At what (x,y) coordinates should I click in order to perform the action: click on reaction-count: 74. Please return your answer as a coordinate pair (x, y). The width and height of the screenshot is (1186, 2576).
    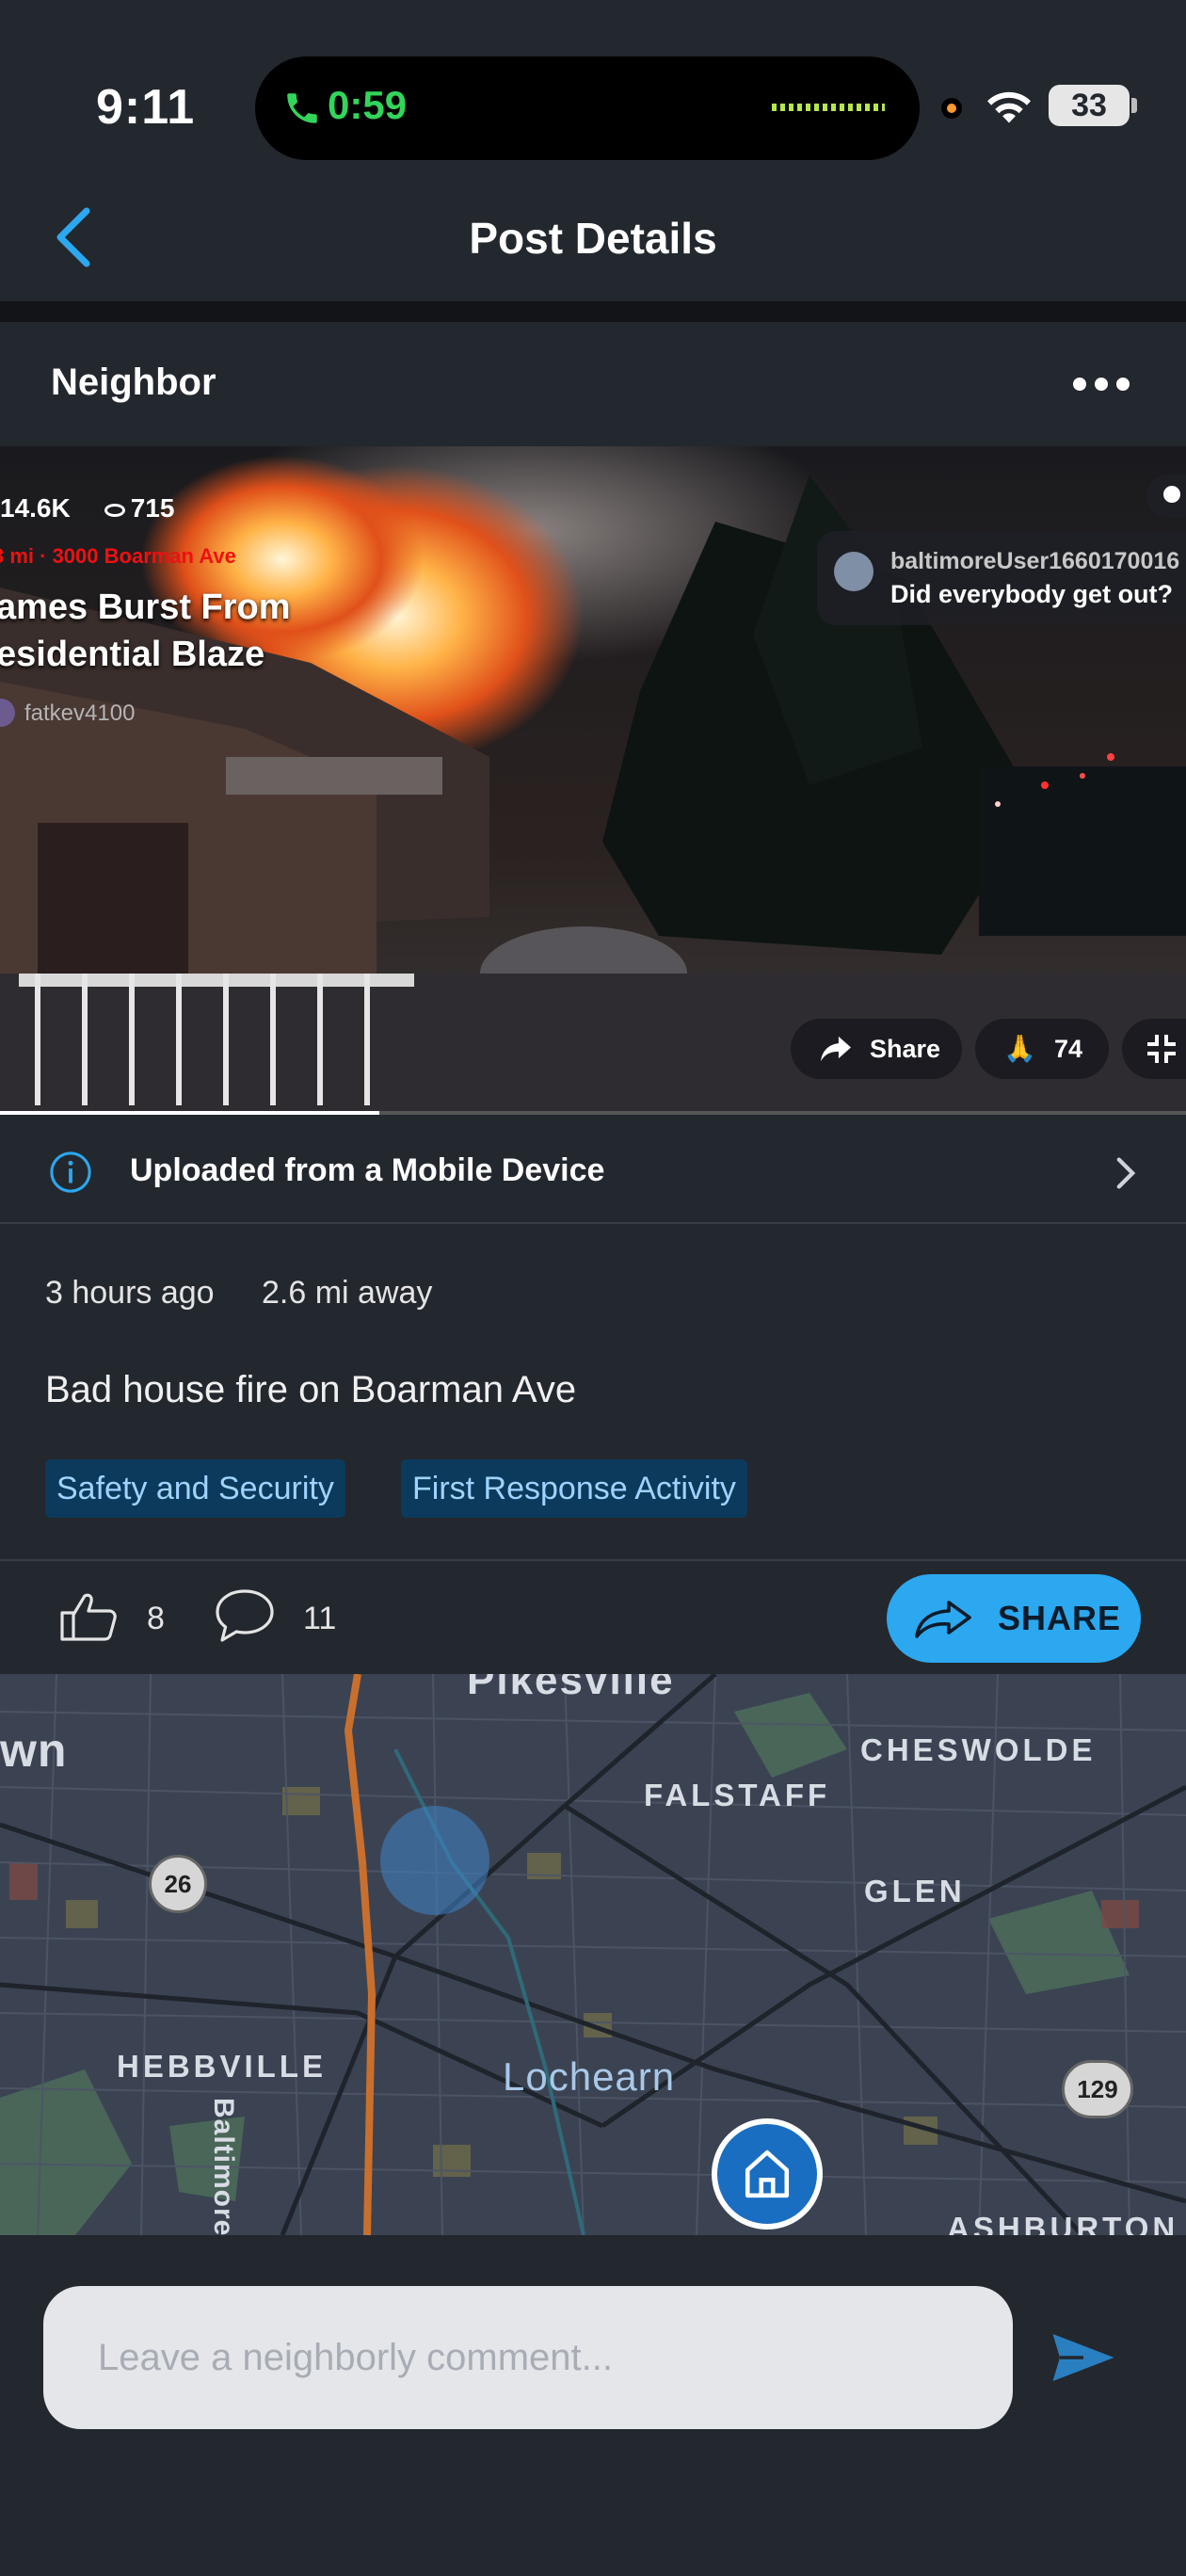
    Looking at the image, I should click on (1068, 1049).